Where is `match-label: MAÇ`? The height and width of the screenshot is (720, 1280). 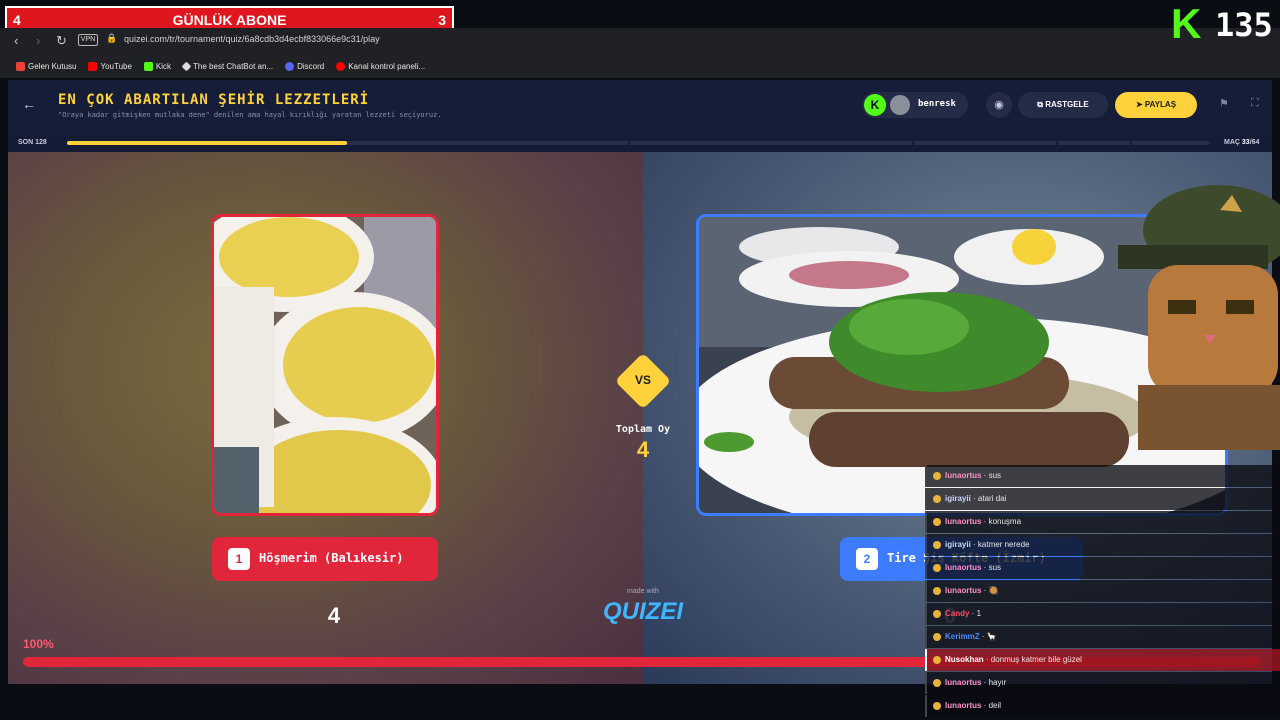 match-label: MAÇ is located at coordinates (1232, 142).